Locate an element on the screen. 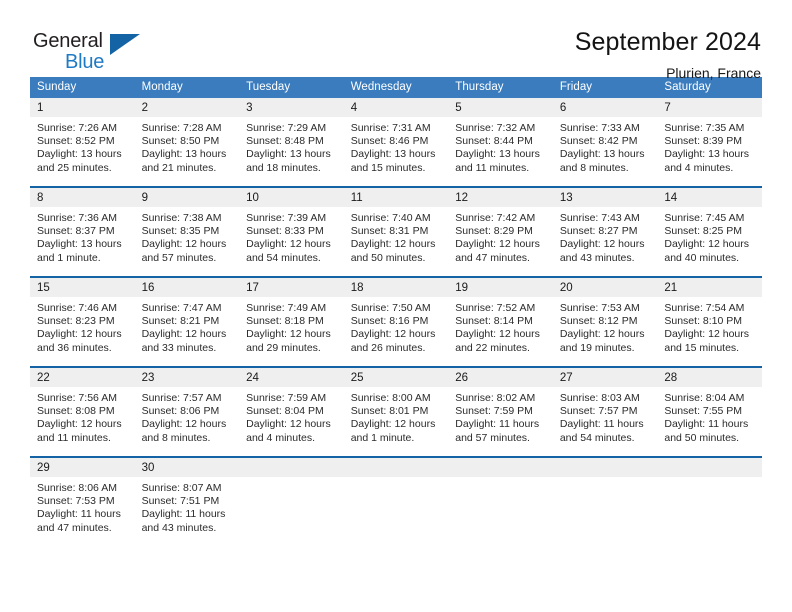 The width and height of the screenshot is (792, 612). day-number: 20 is located at coordinates (605, 287).